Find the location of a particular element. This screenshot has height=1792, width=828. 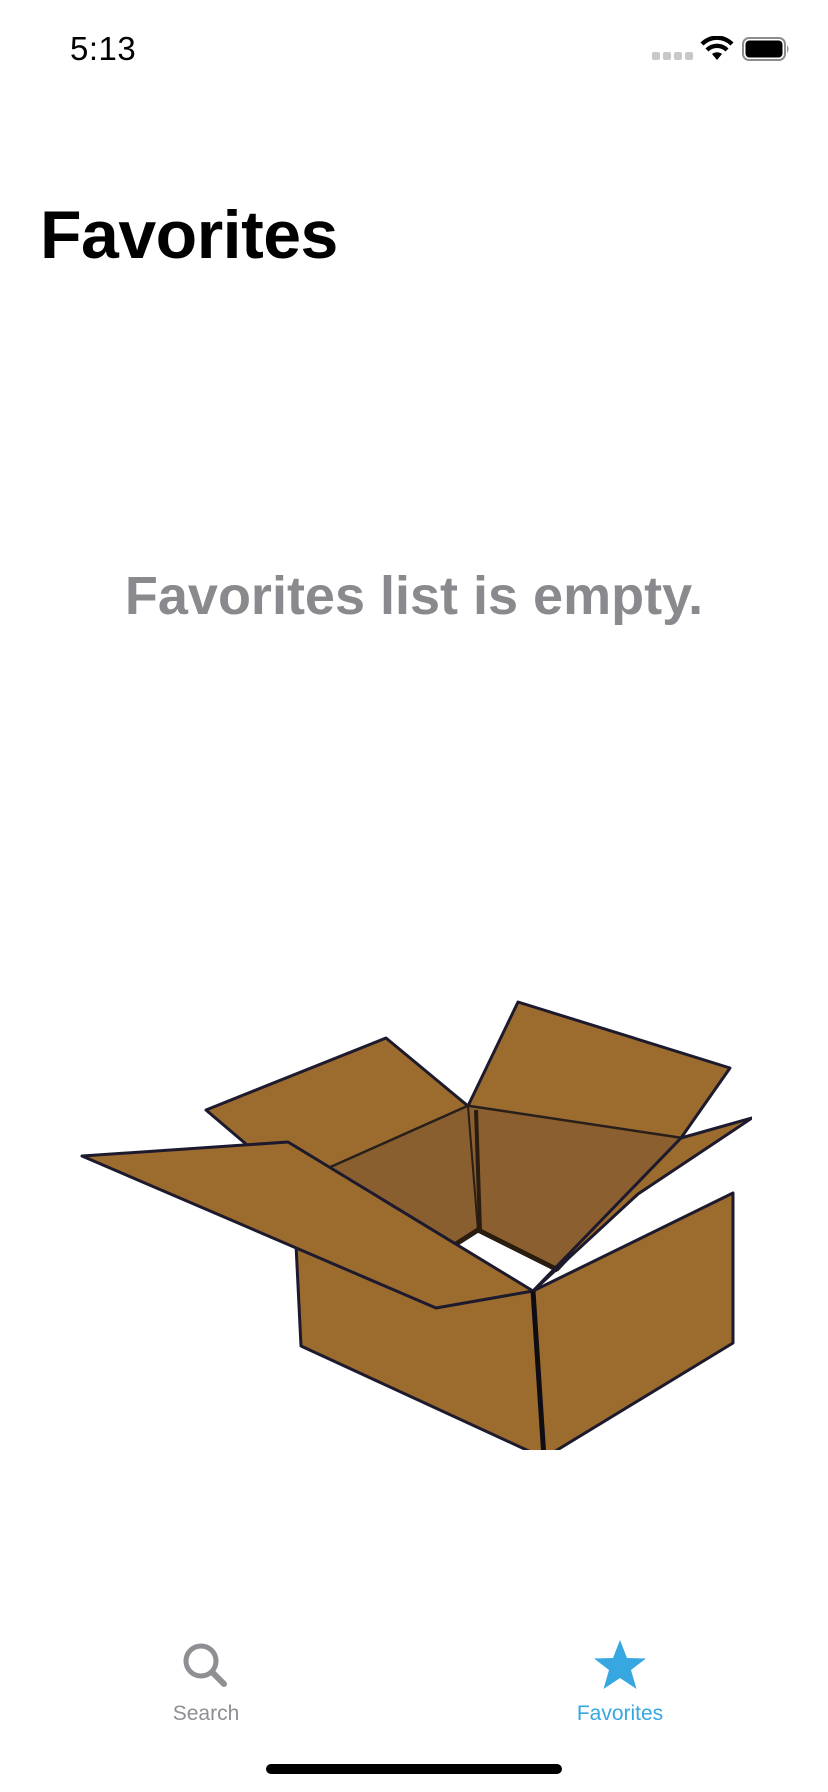

tab-favorites: Favorites is located at coordinates (620, 1682).